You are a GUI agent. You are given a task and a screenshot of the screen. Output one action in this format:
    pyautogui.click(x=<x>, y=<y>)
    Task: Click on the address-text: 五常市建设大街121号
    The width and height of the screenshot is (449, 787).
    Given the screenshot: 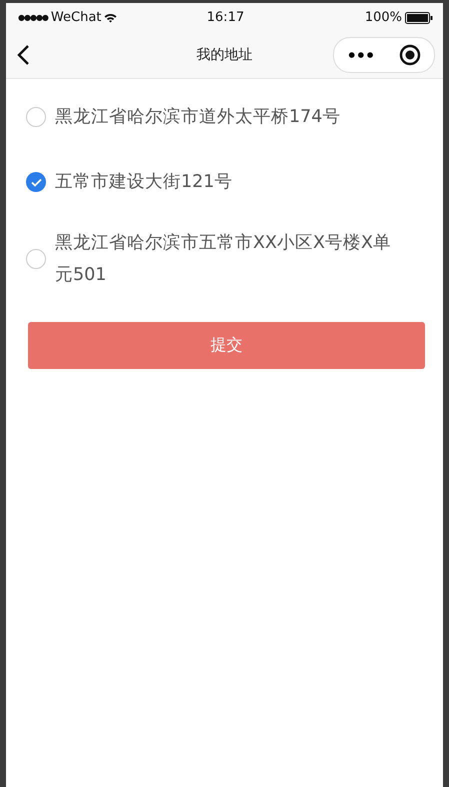 What is the action you would take?
    pyautogui.click(x=143, y=182)
    